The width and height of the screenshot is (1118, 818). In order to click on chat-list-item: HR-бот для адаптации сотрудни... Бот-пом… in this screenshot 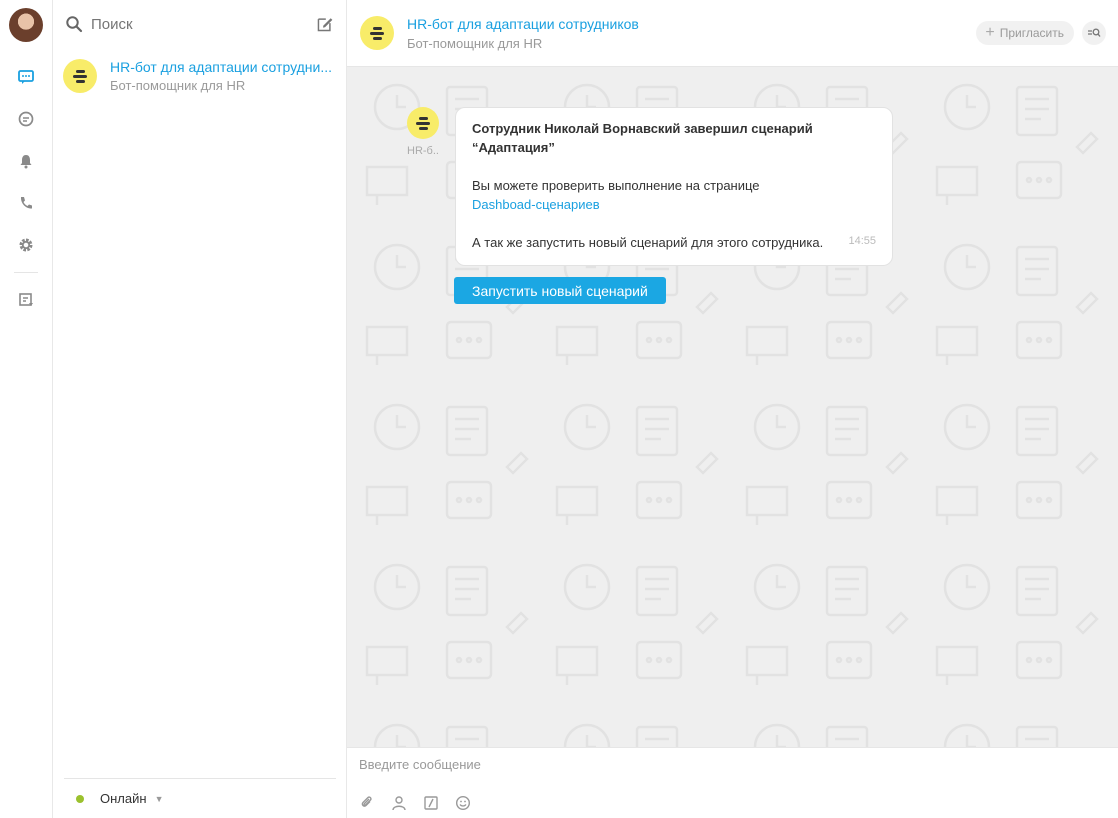, I will do `click(199, 76)`.